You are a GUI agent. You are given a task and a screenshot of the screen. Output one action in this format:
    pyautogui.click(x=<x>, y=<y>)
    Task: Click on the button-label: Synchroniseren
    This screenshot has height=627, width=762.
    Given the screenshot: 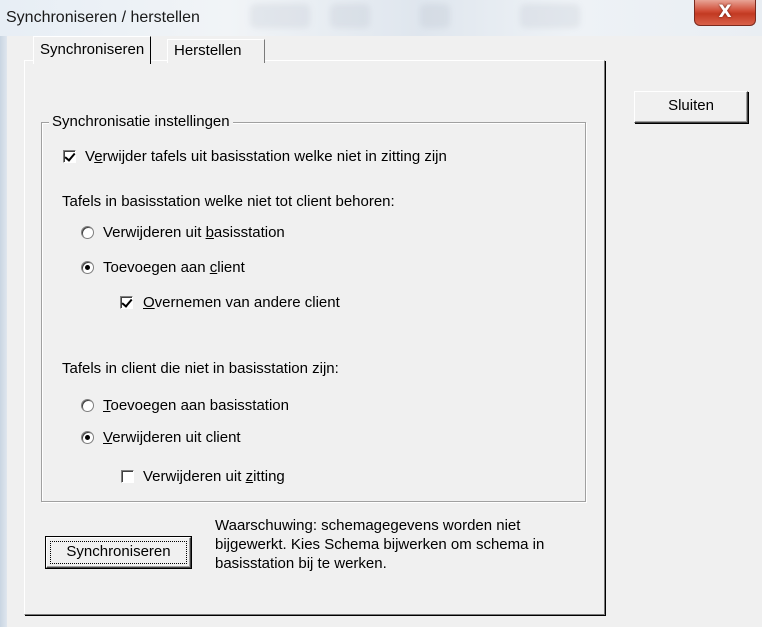 What is the action you would take?
    pyautogui.click(x=118, y=551)
    